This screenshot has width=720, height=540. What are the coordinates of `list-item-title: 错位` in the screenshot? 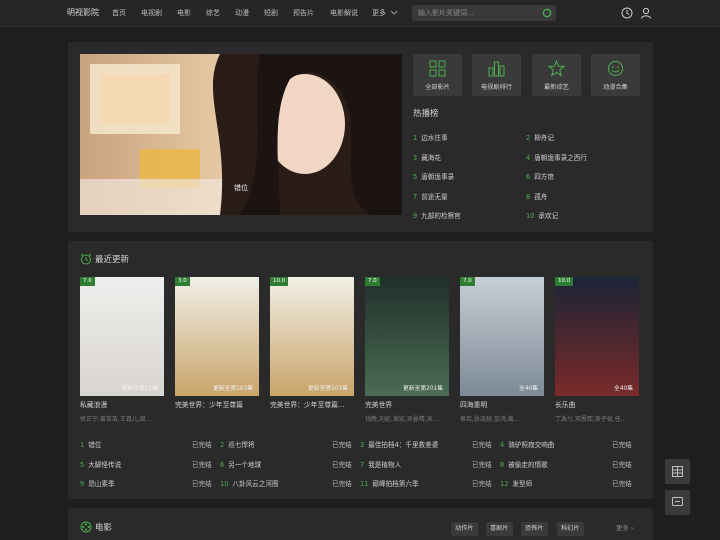 It's located at (95, 445).